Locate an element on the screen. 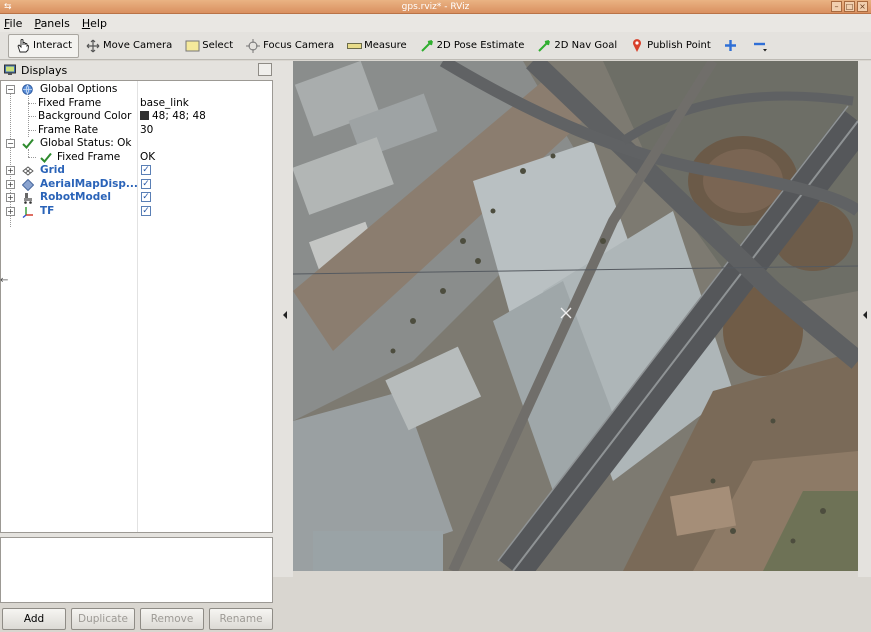 This screenshot has width=871, height=632. display-description-box is located at coordinates (136, 570).